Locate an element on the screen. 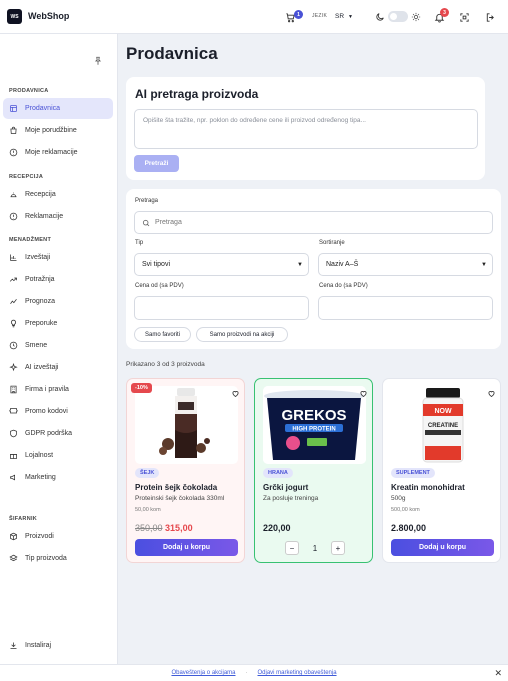 The image size is (508, 681). brand-name: WebShop is located at coordinates (49, 16).